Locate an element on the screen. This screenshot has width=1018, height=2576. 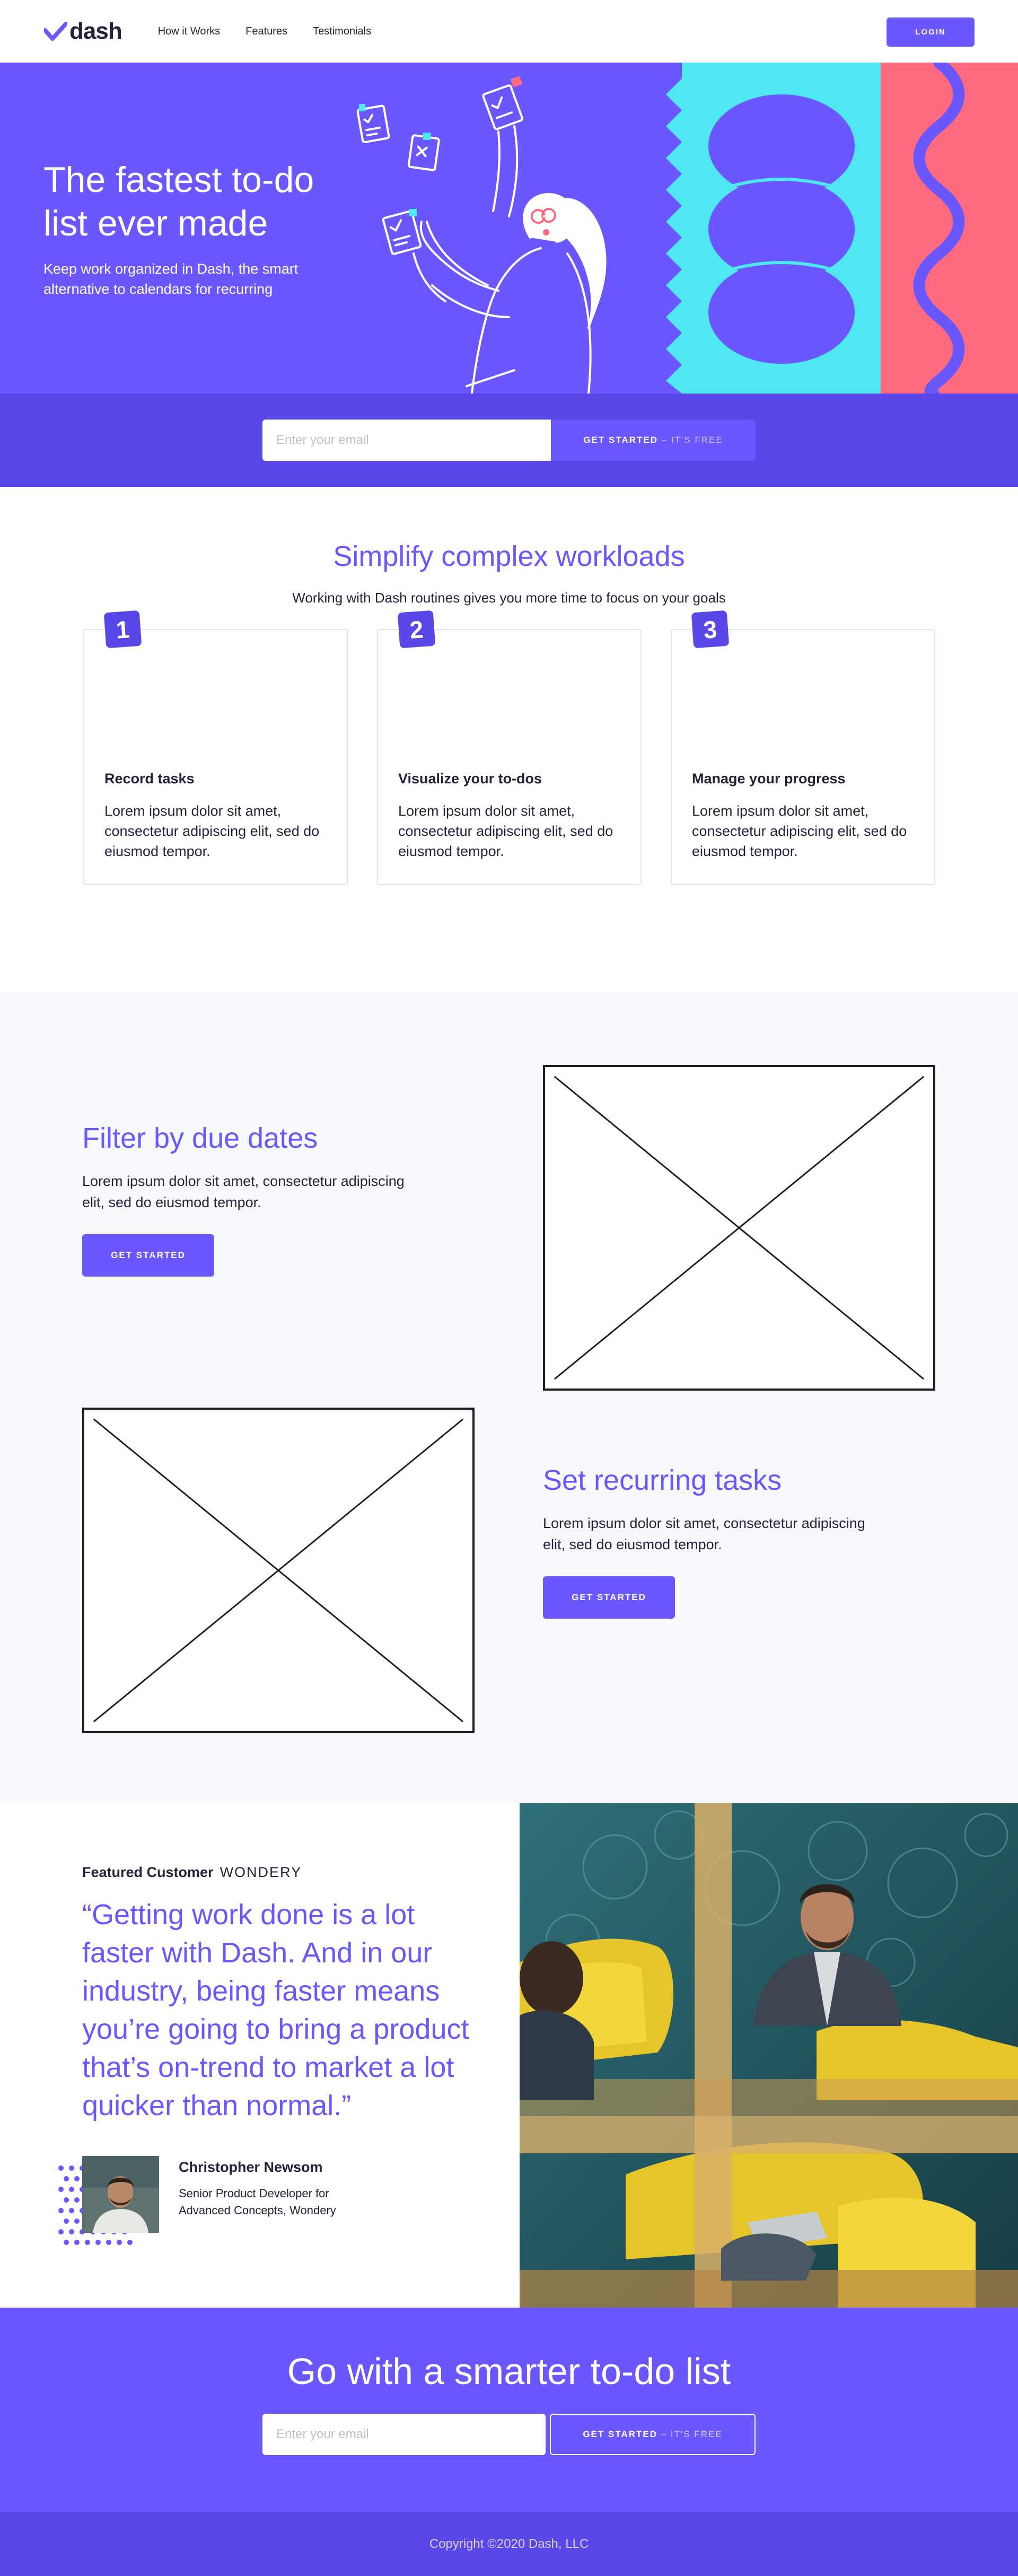
decorative-cyan-block is located at coordinates (765, 228).